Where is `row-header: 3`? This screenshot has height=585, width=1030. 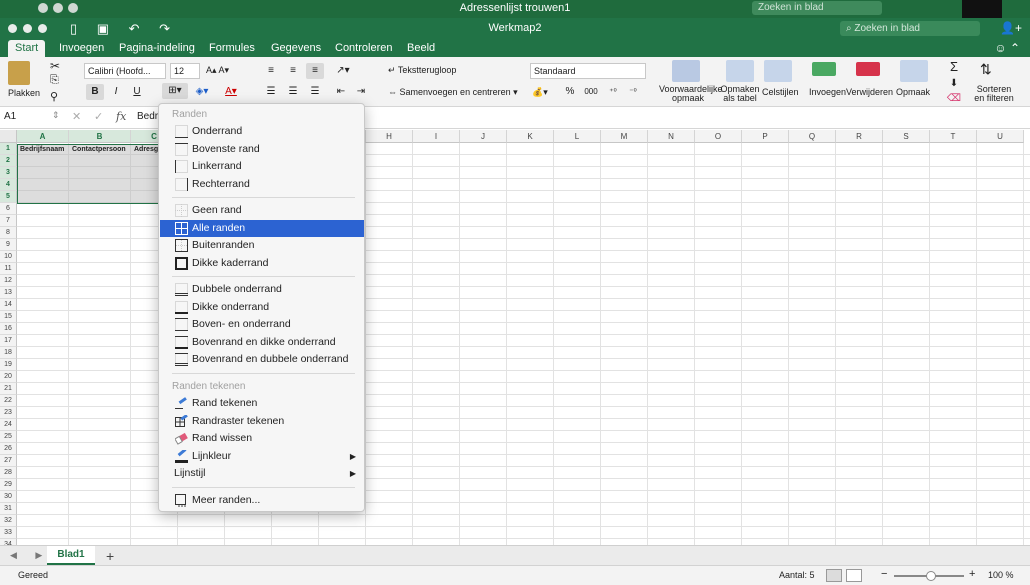
row-header: 3 is located at coordinates (8, 173).